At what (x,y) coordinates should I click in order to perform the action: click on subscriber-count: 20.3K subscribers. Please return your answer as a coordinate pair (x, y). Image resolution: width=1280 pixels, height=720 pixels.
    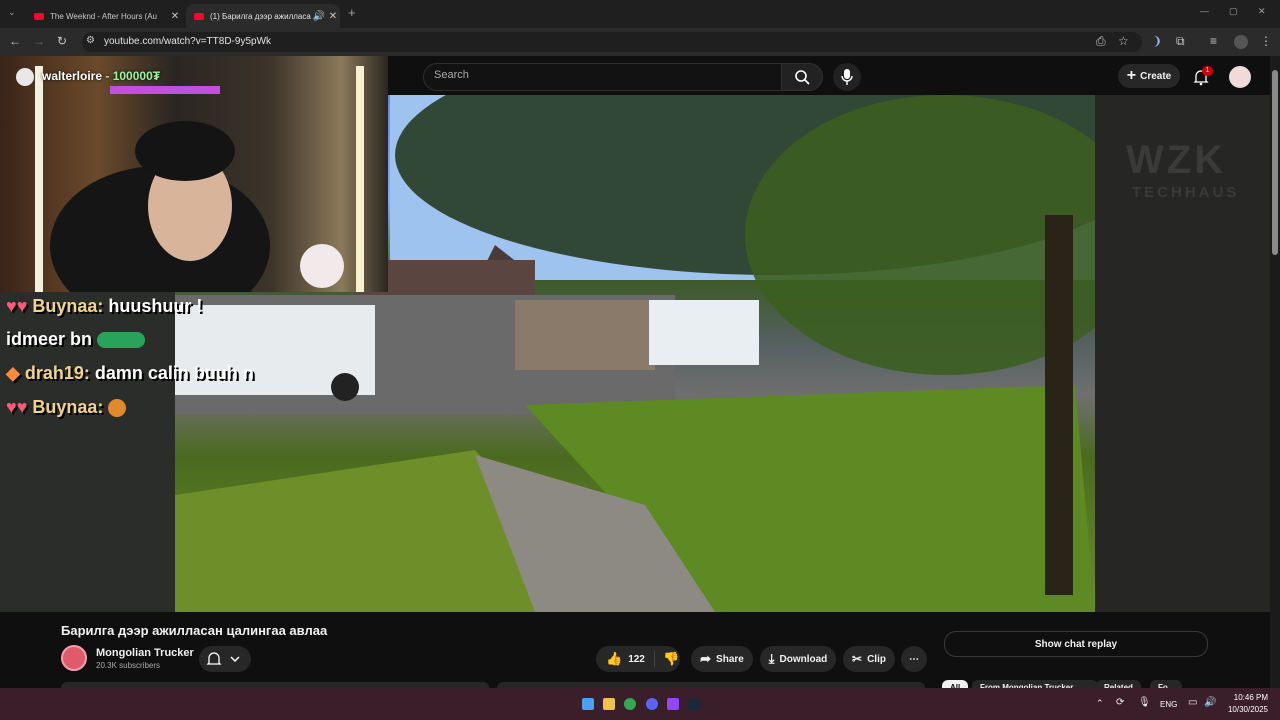
    Looking at the image, I should click on (128, 665).